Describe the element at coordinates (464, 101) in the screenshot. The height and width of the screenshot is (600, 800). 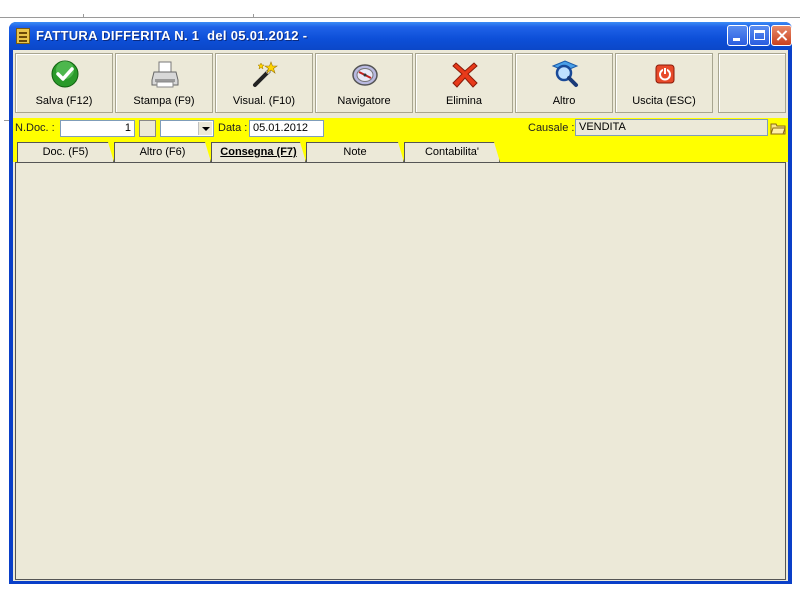
I see `delete-button-label: Elimina` at that location.